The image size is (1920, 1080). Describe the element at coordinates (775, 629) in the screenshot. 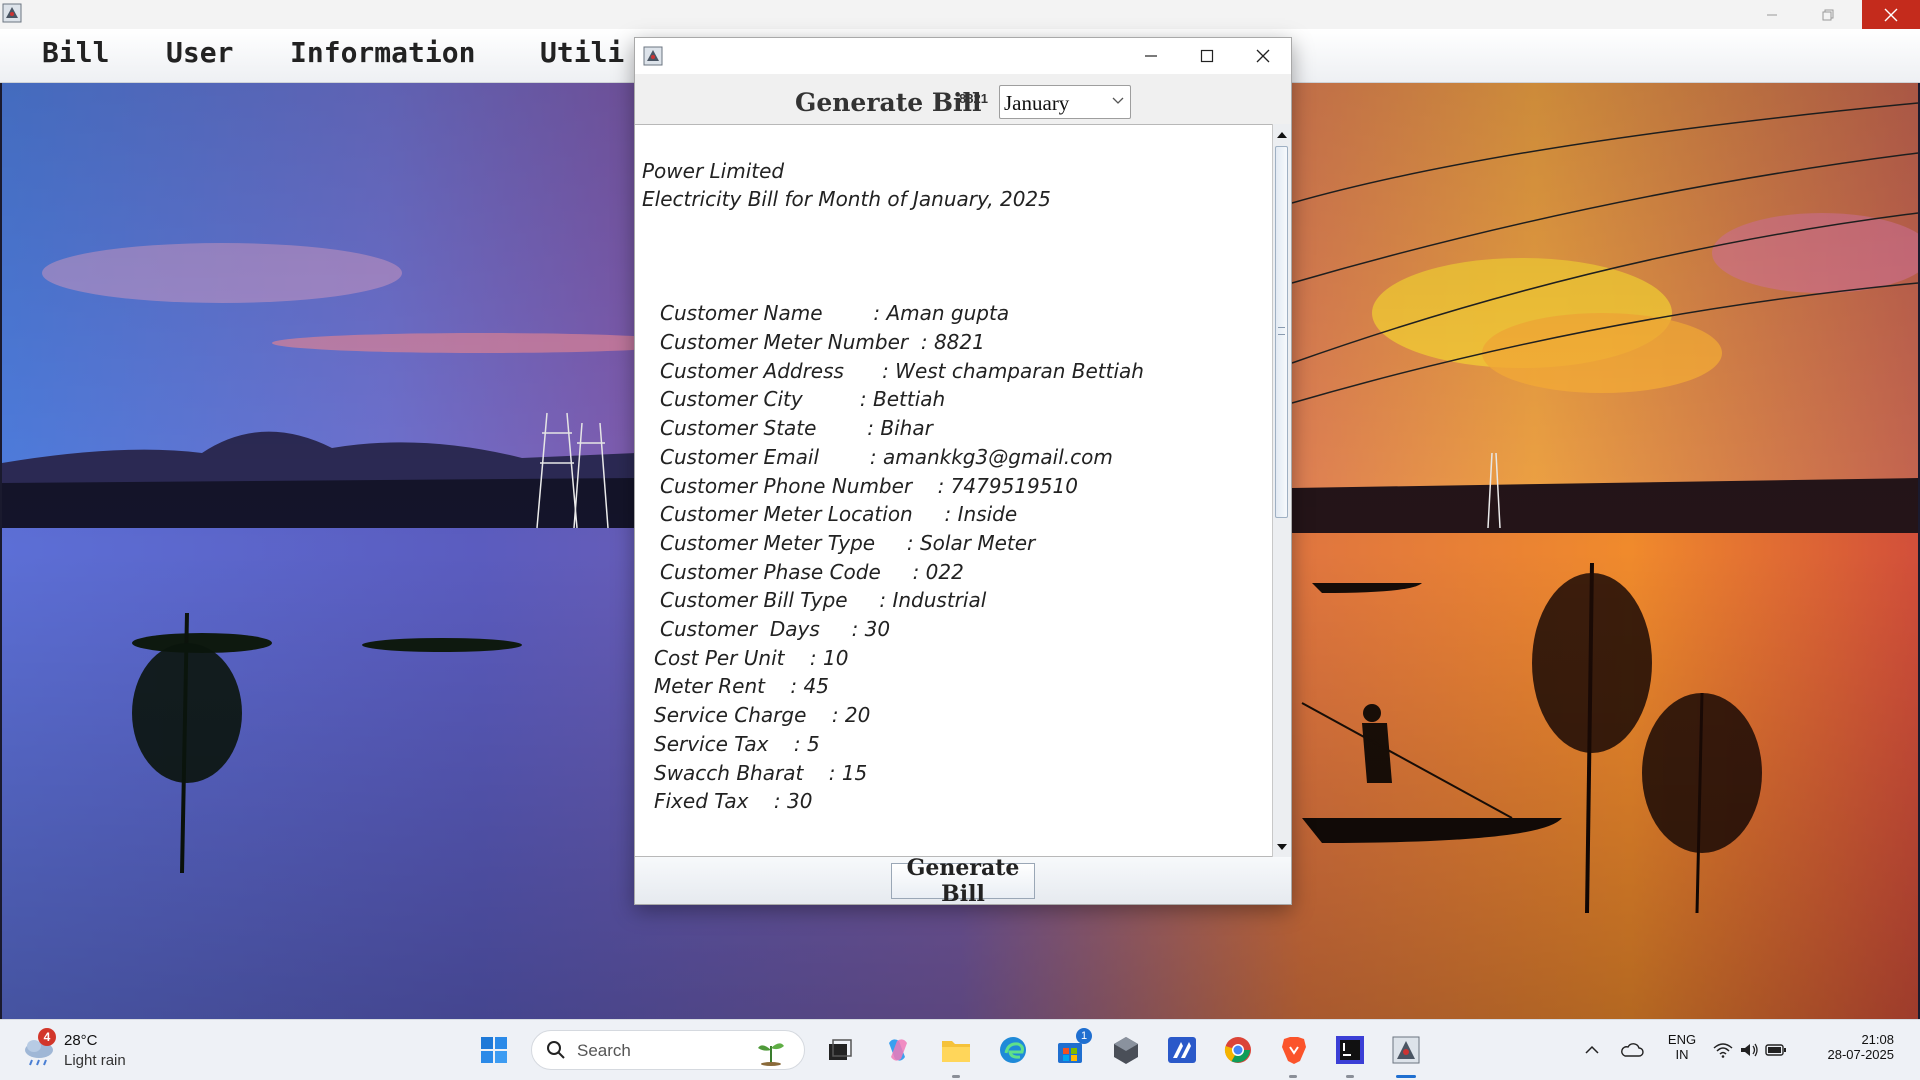

I see `bill-line: Customer Days : 30` at that location.